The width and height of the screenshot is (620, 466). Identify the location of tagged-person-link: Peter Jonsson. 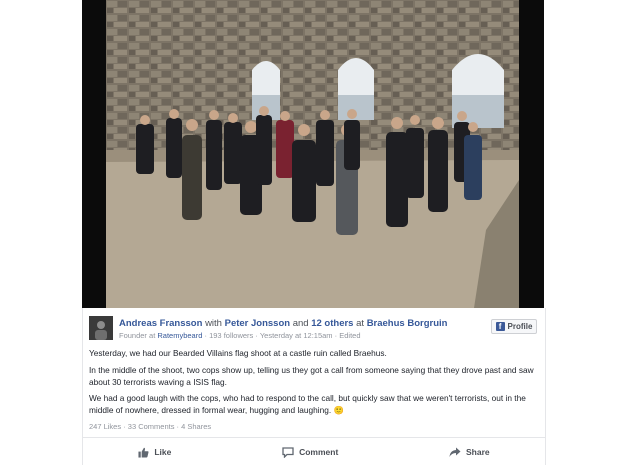
(257, 323).